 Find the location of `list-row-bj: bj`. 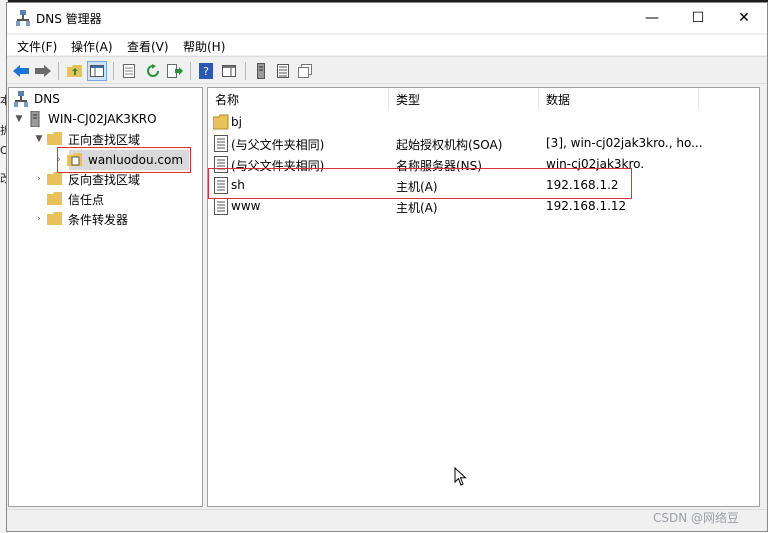

list-row-bj: bj is located at coordinates (483, 122).